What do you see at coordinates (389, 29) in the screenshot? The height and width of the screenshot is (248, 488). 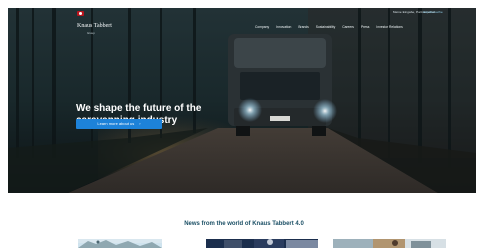 I see `nav-item-investor-relations: Investor Relations` at bounding box center [389, 29].